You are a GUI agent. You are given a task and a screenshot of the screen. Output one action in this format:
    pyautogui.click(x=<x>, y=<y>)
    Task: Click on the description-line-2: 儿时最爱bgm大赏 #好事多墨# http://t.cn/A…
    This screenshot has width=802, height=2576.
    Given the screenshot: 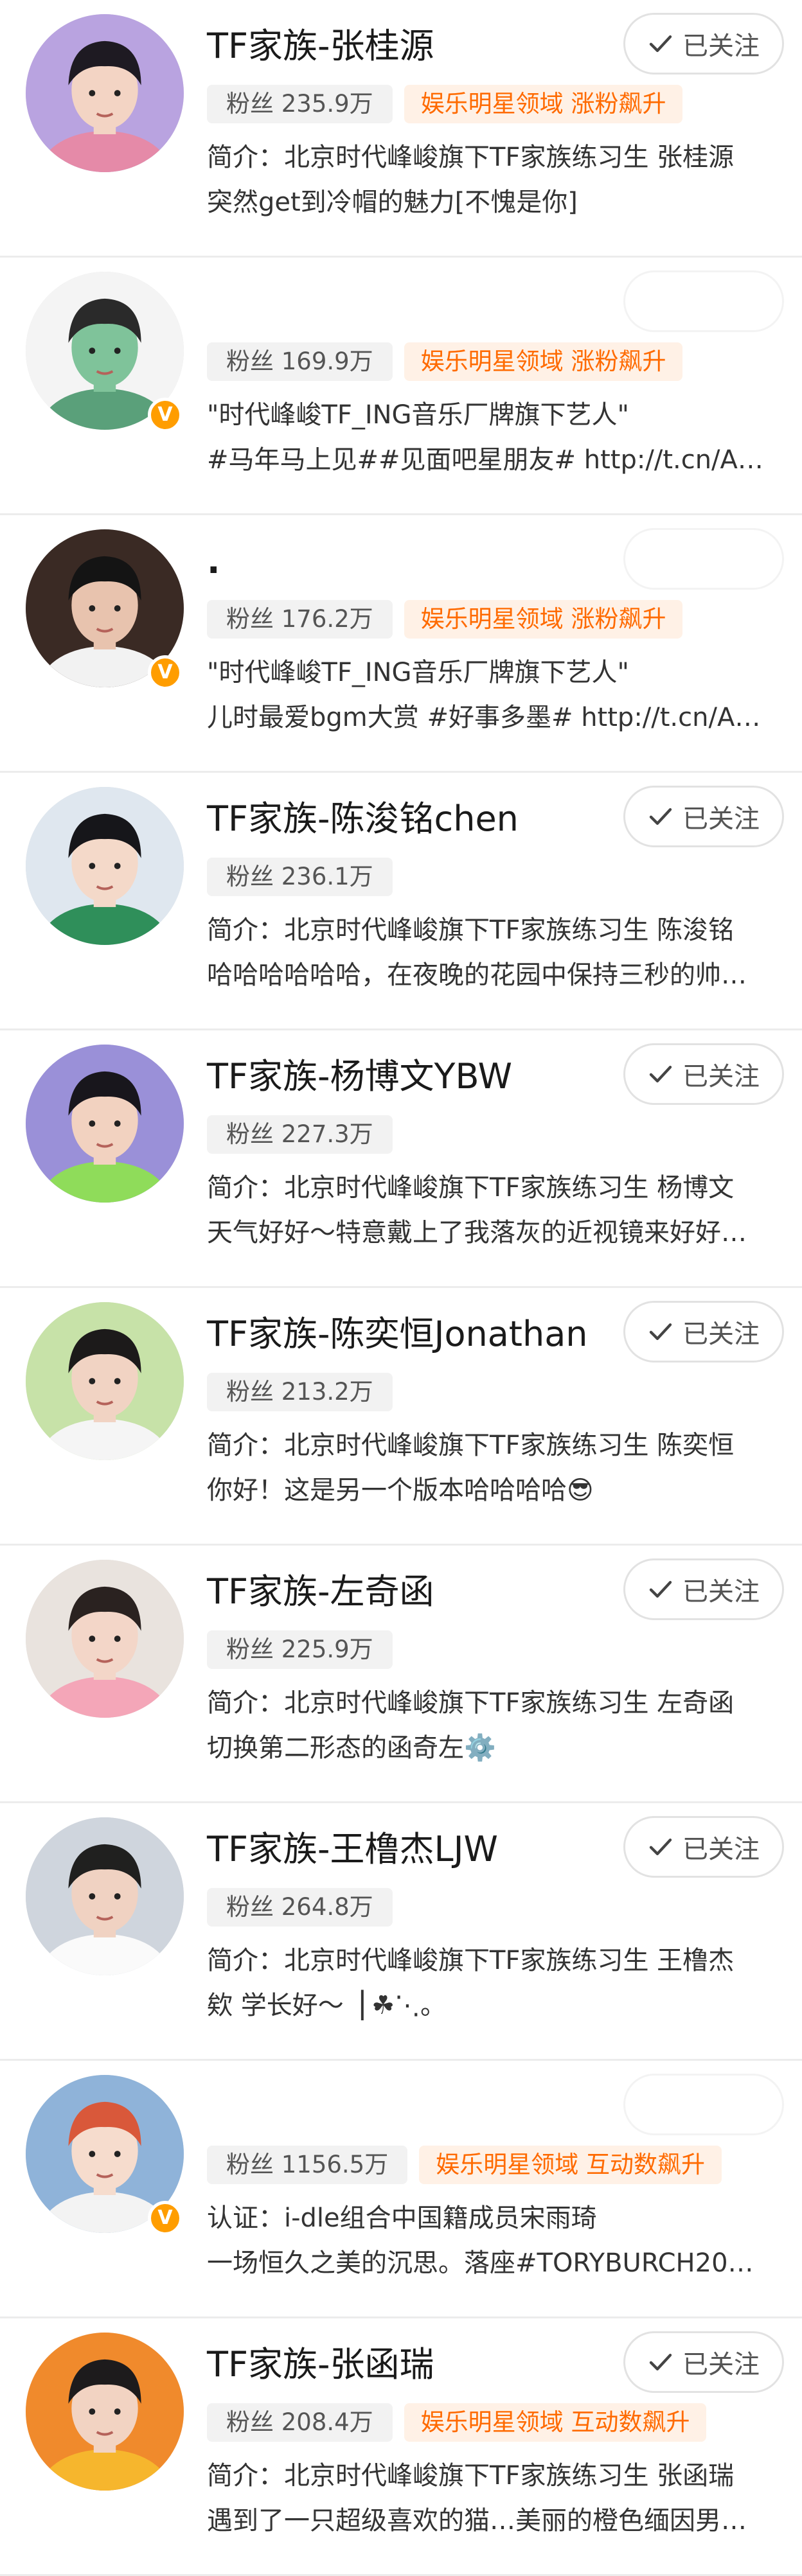 What is the action you would take?
    pyautogui.click(x=484, y=717)
    